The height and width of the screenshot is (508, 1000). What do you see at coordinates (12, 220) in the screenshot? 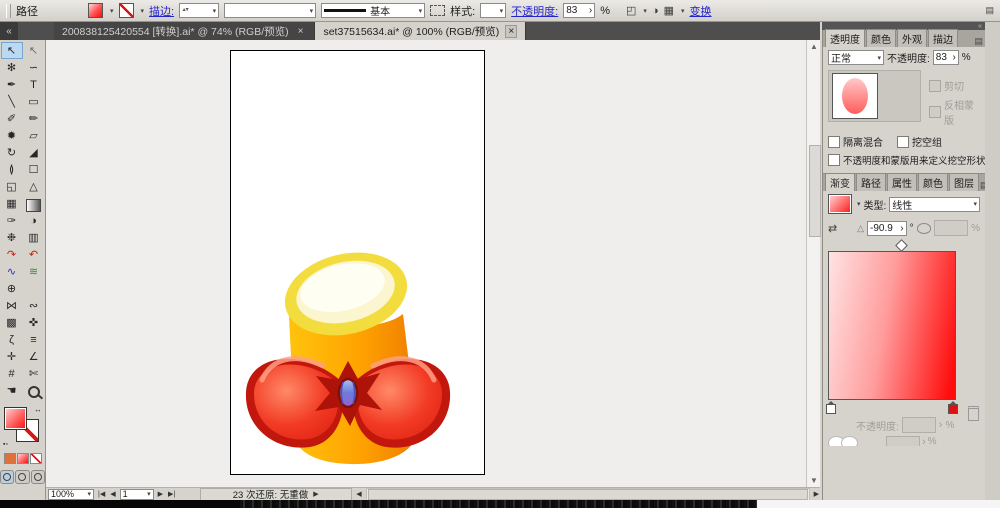
I see `eyedropper-tool: ✑` at bounding box center [12, 220].